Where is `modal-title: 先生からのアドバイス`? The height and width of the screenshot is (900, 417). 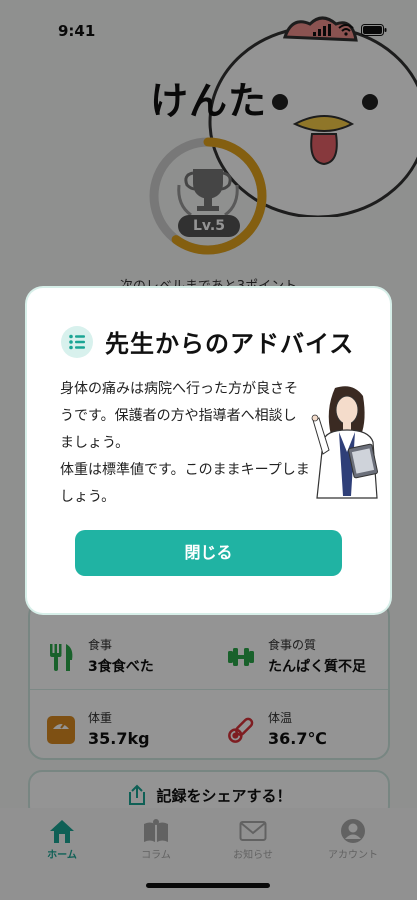
modal-title: 先生からのアドバイス is located at coordinates (230, 344).